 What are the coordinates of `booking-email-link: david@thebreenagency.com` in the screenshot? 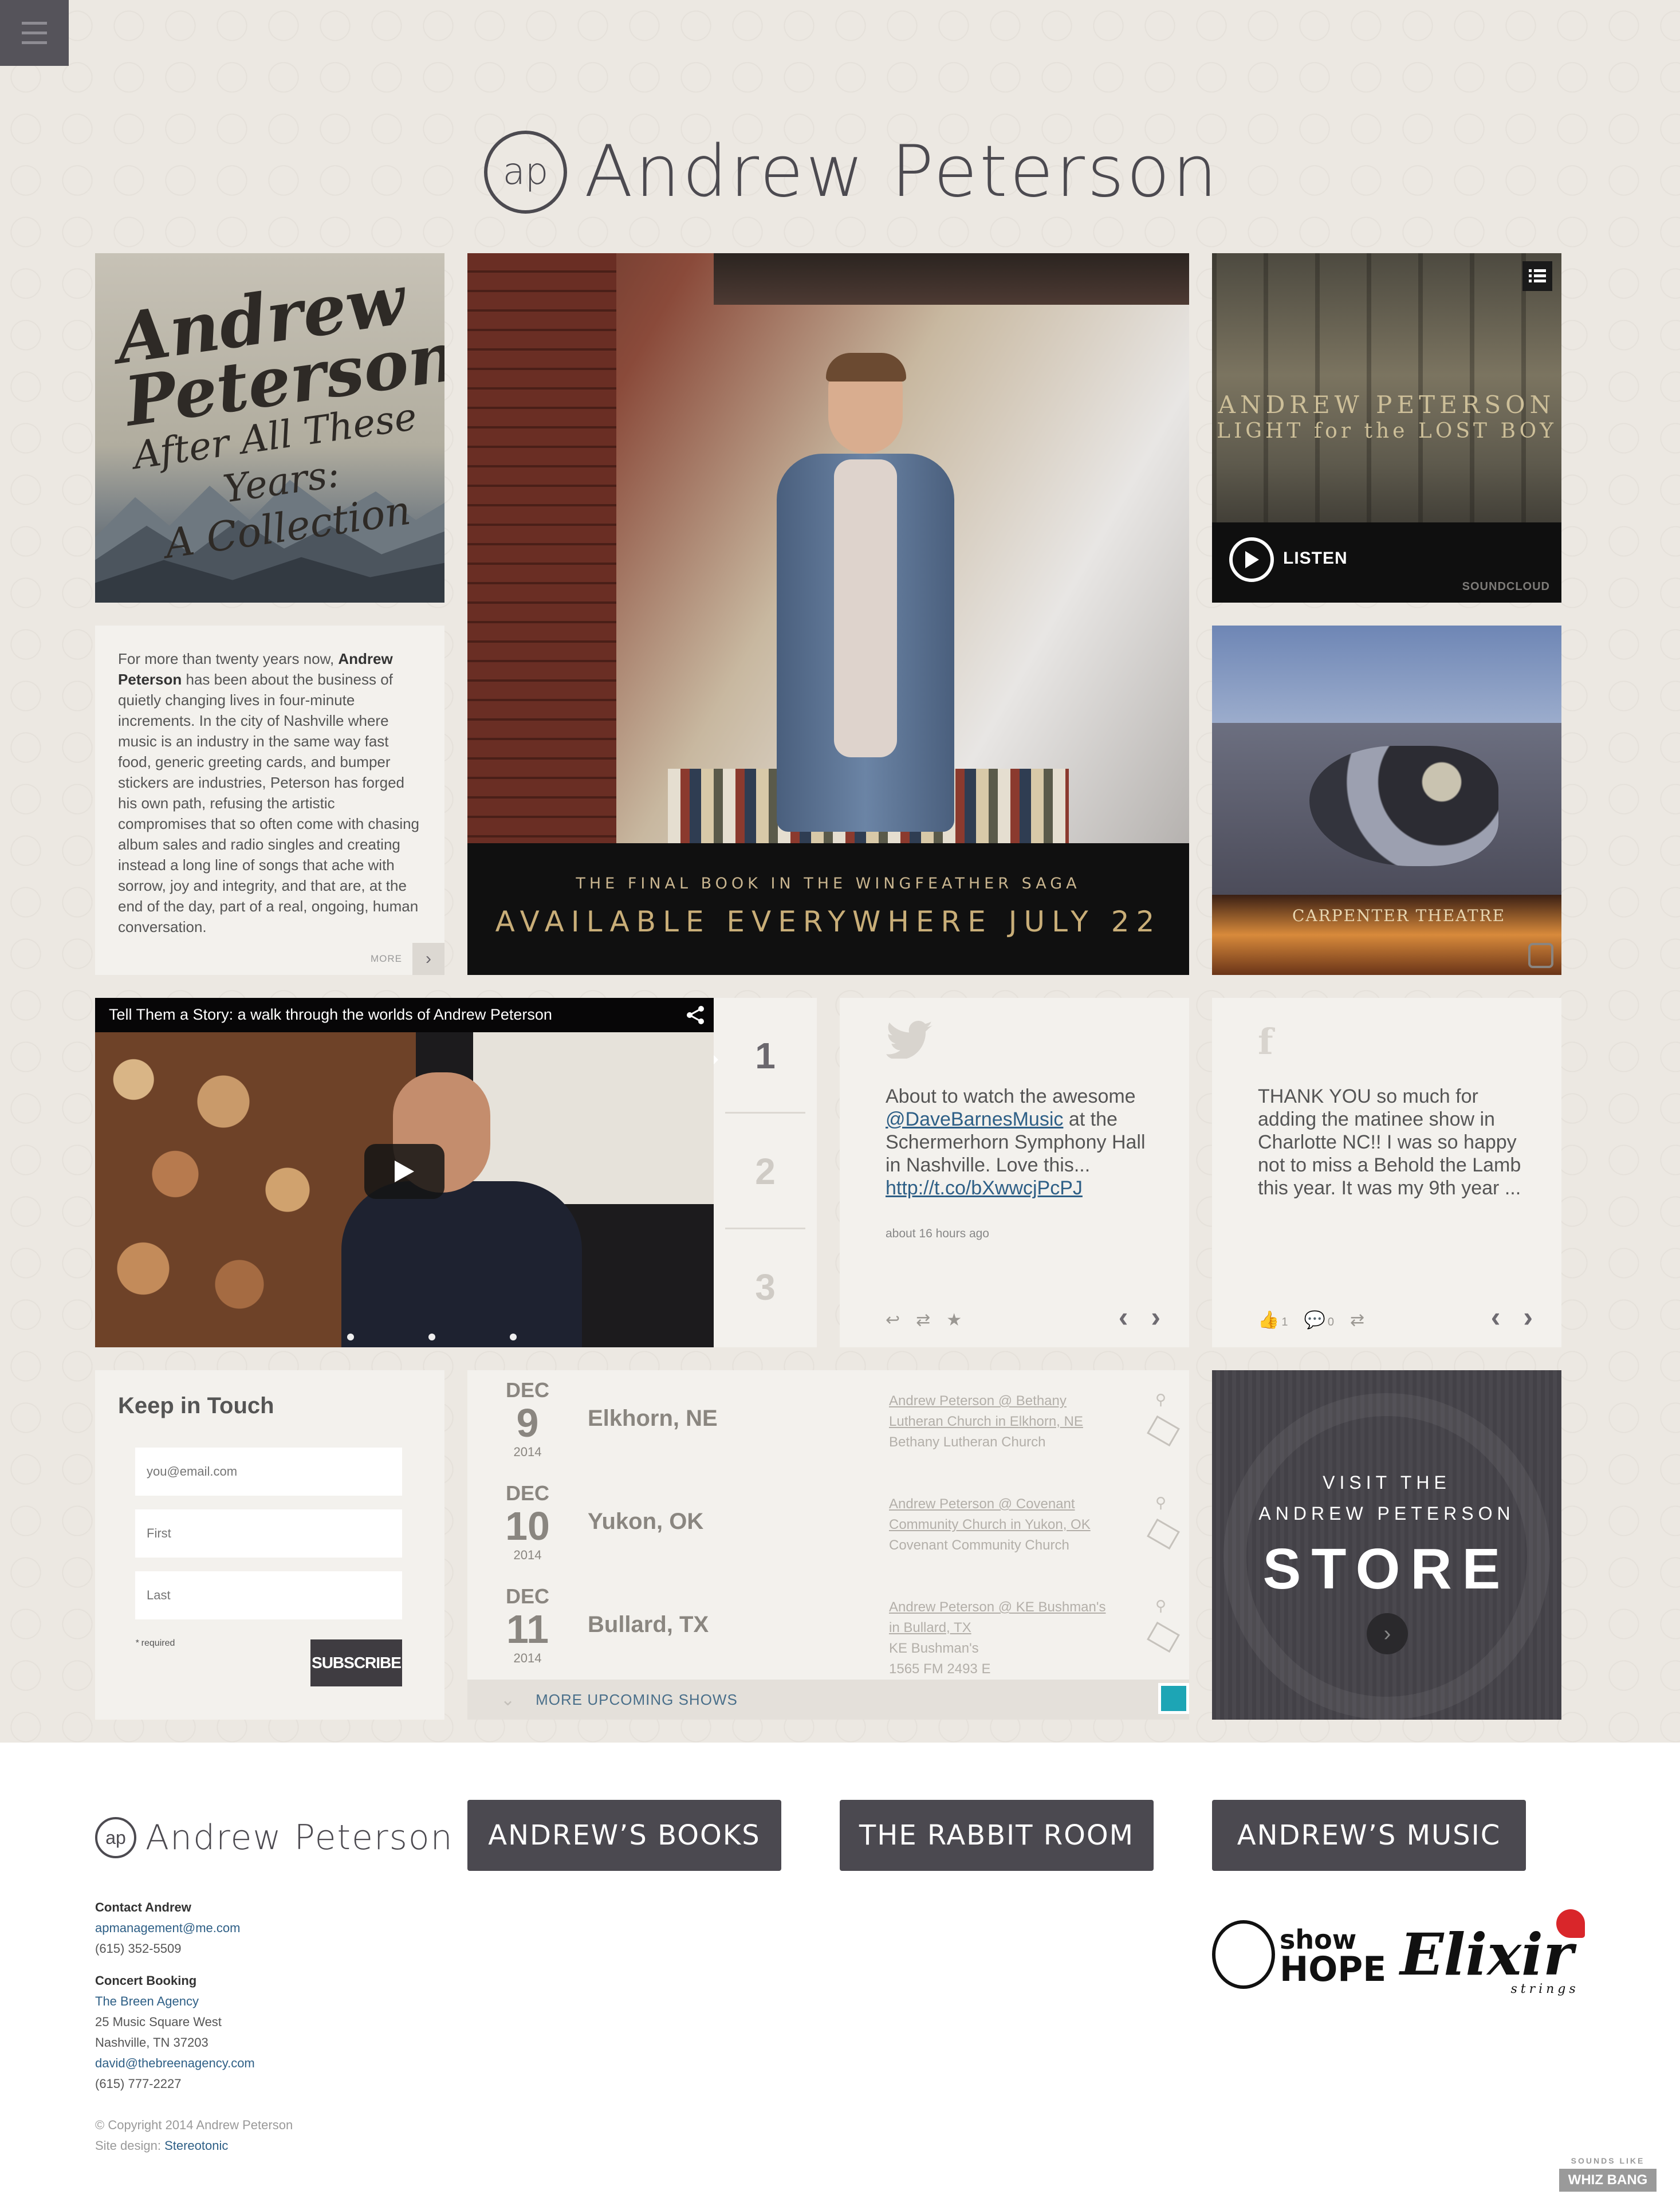 It's located at (175, 2063).